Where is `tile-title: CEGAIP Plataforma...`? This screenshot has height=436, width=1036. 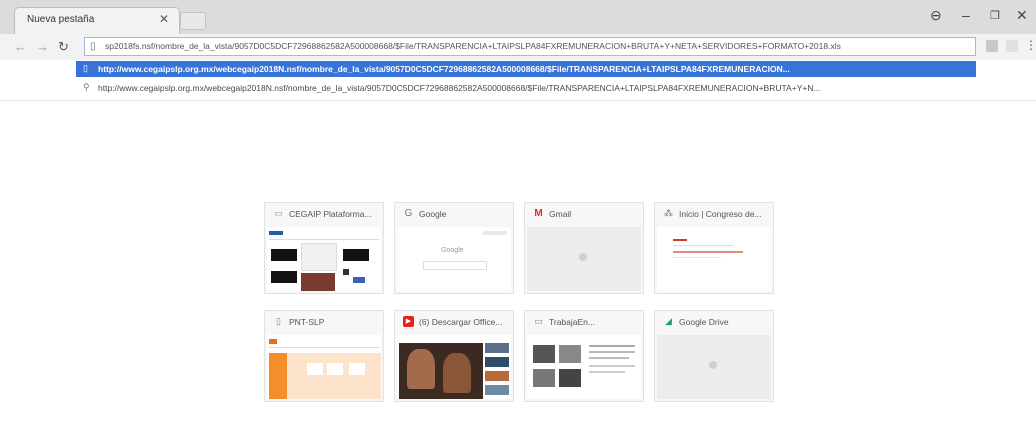 tile-title: CEGAIP Plataforma... is located at coordinates (330, 214).